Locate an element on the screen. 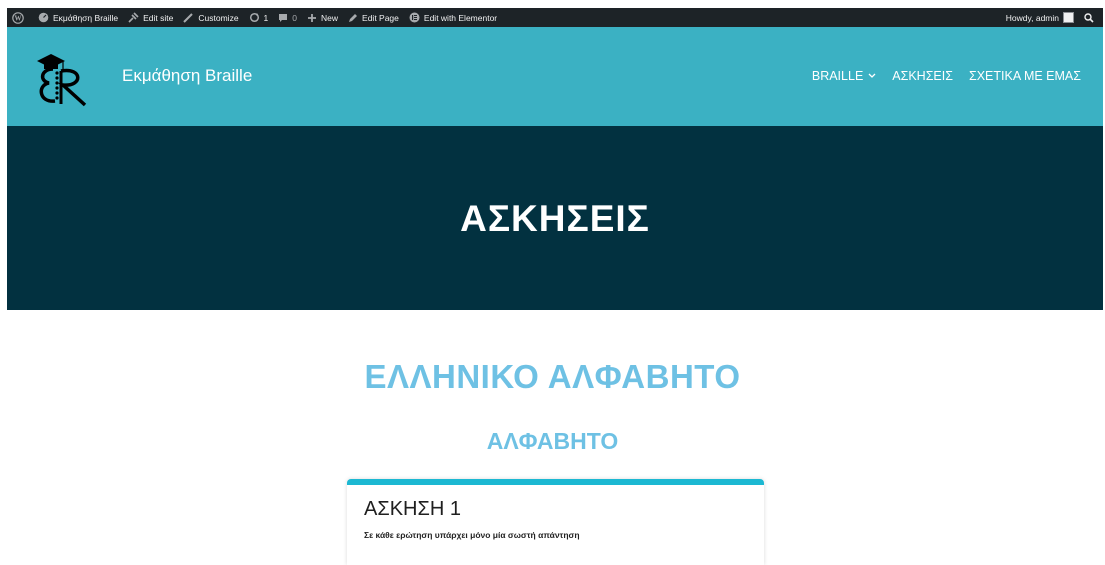 The height and width of the screenshot is (565, 1105). page-title: ΑΣΚΗΣΕΙΣ is located at coordinates (555, 218).